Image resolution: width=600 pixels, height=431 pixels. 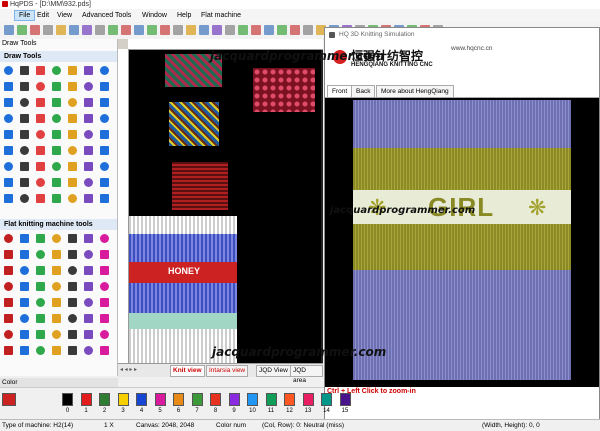 I want to click on menu-help: Help, so click(x=184, y=15).